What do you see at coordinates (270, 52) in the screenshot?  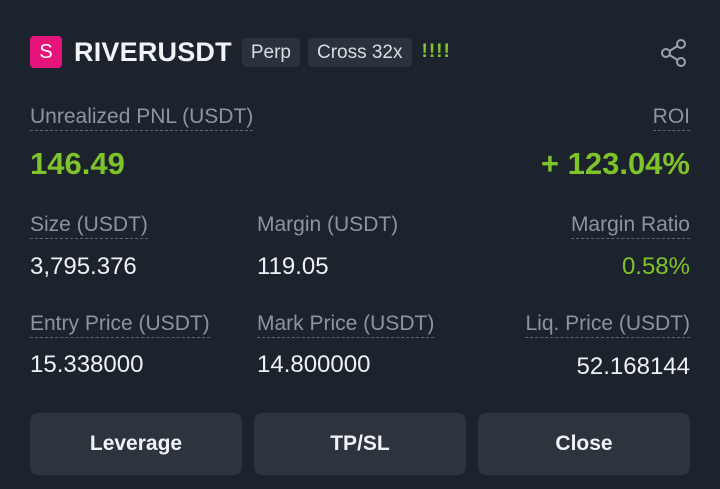 I see `tag-perp: Perp` at bounding box center [270, 52].